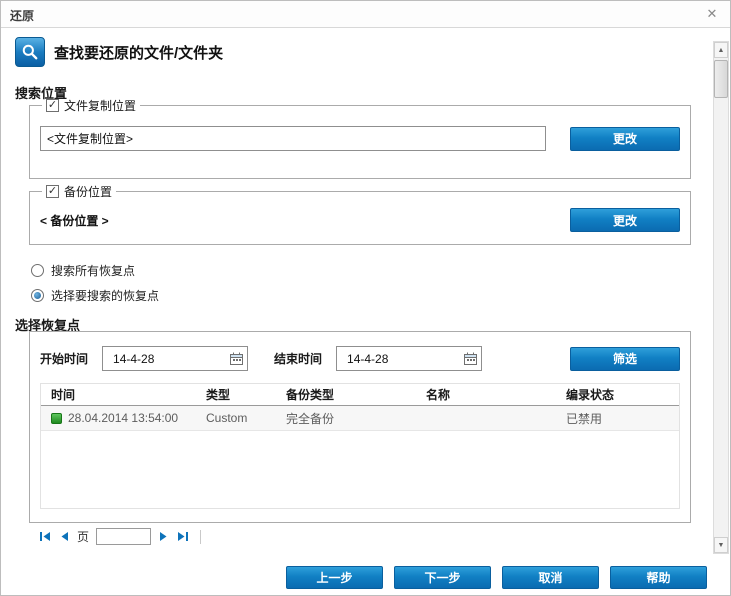 This screenshot has height=596, width=731. What do you see at coordinates (658, 577) in the screenshot?
I see `help-button: 帮助` at bounding box center [658, 577].